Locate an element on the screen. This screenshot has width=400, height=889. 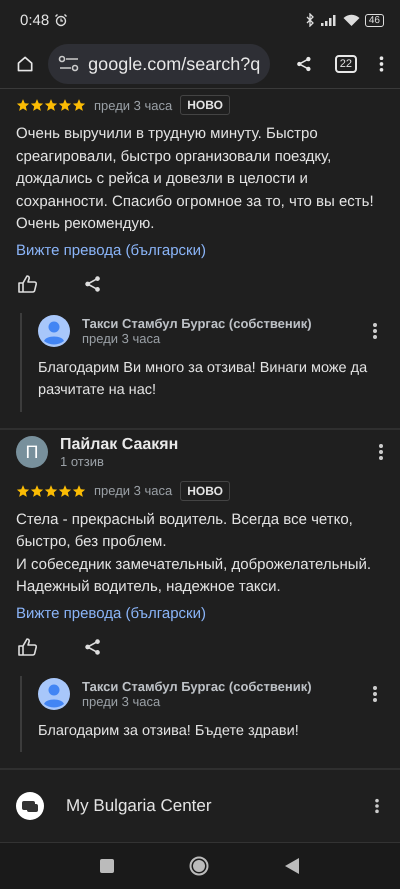
address-bar: google.com/search?q is located at coordinates (159, 64).